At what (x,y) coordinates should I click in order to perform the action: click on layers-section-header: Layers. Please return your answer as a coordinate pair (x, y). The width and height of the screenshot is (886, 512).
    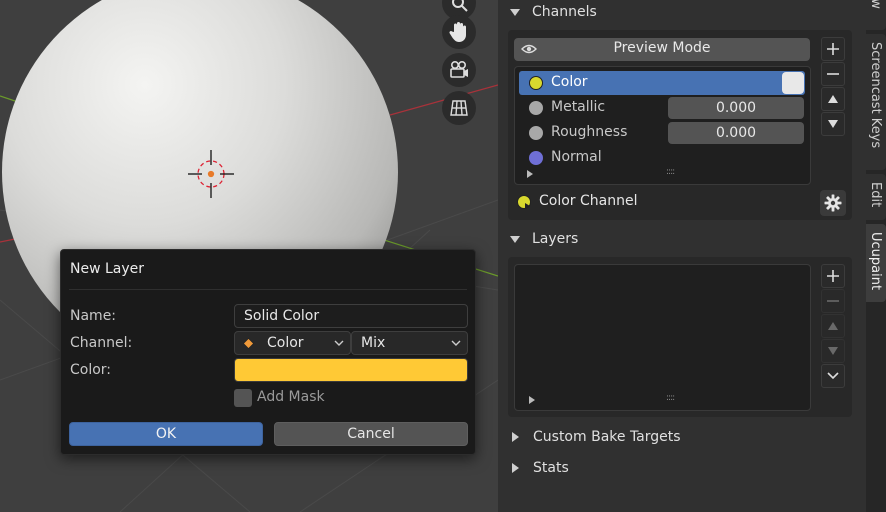
    Looking at the image, I should click on (544, 239).